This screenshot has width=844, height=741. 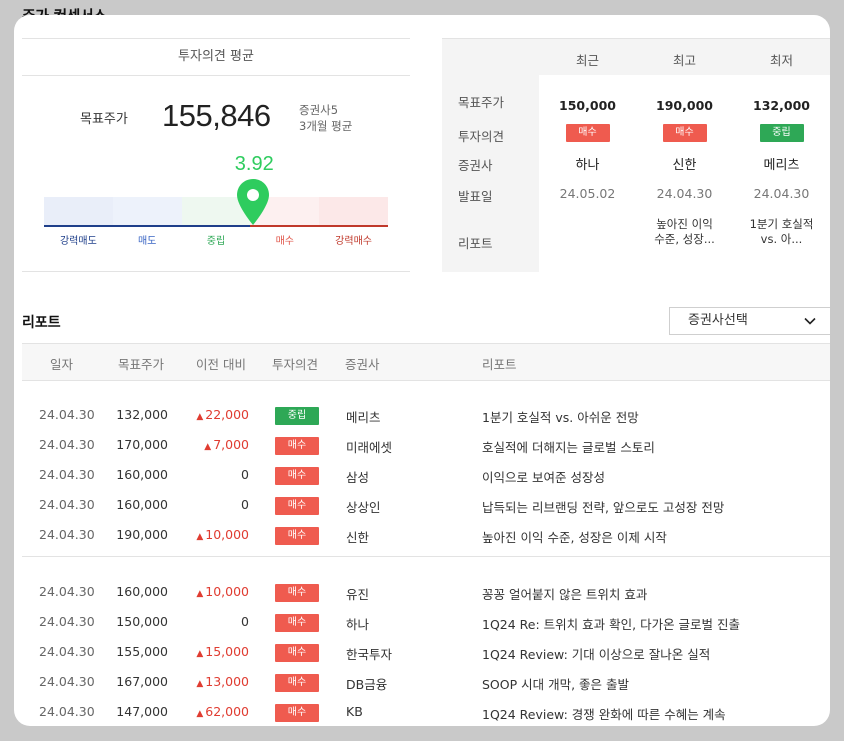 What do you see at coordinates (325, 118) in the screenshot?
I see `target-price-meta: 증권사5 3개월 평균` at bounding box center [325, 118].